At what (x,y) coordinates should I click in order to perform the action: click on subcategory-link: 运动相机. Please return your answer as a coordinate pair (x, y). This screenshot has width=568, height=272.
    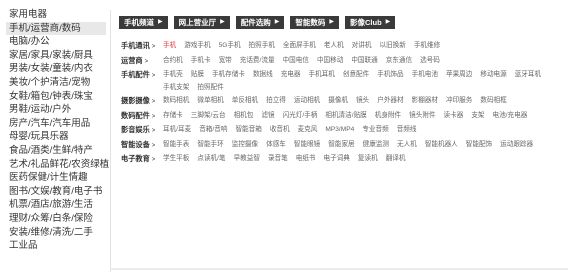
    Looking at the image, I should click on (307, 102).